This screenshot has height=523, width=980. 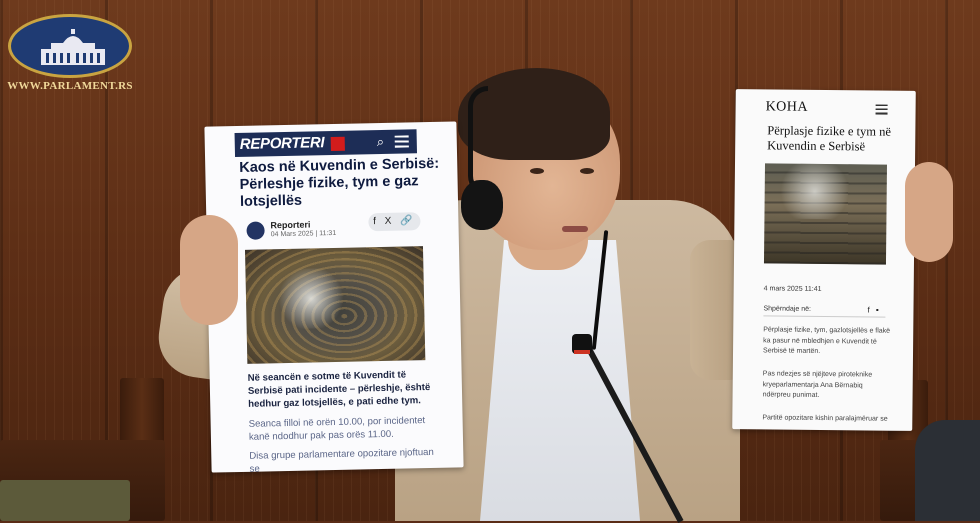 I want to click on share-icons: f ▪, so click(x=874, y=310).